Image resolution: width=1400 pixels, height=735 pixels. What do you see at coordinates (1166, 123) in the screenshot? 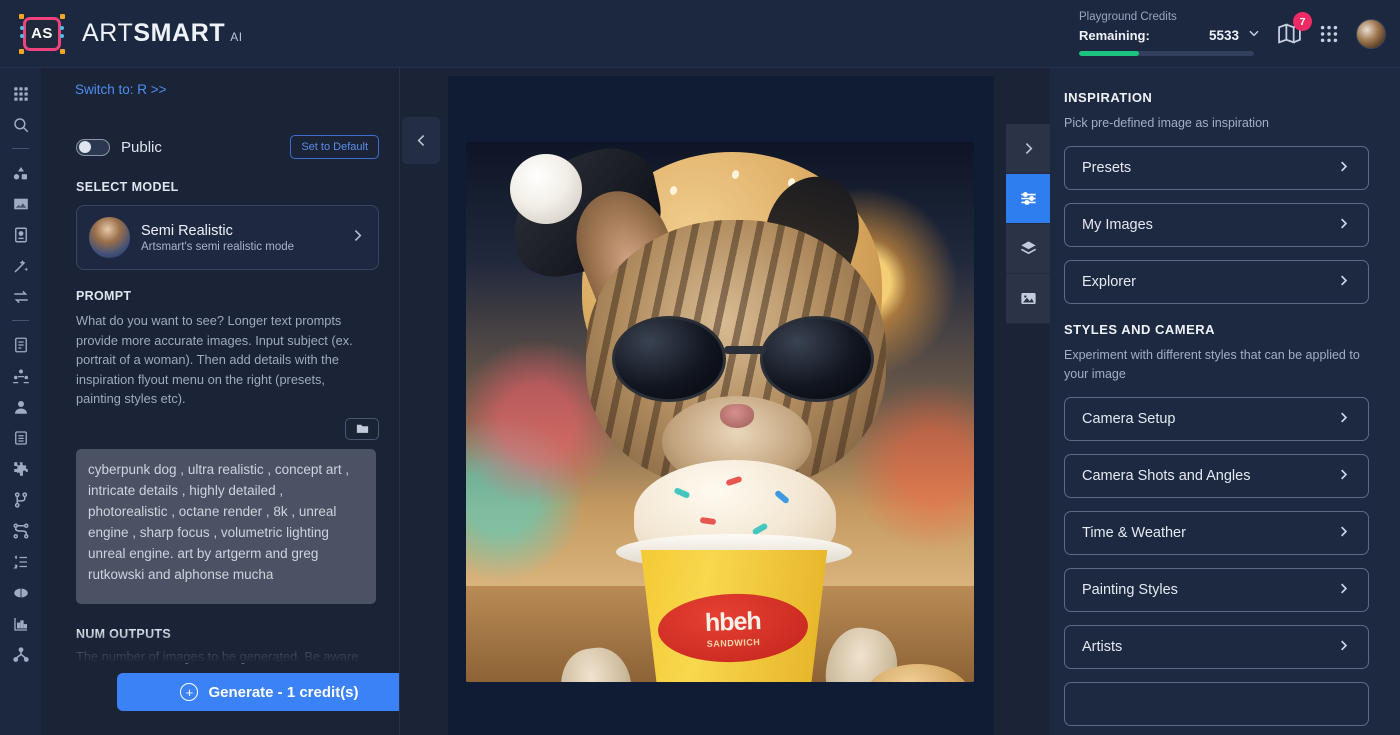
I see `inspiration-subtitle: Pick pre-defined image as inspiration` at bounding box center [1166, 123].